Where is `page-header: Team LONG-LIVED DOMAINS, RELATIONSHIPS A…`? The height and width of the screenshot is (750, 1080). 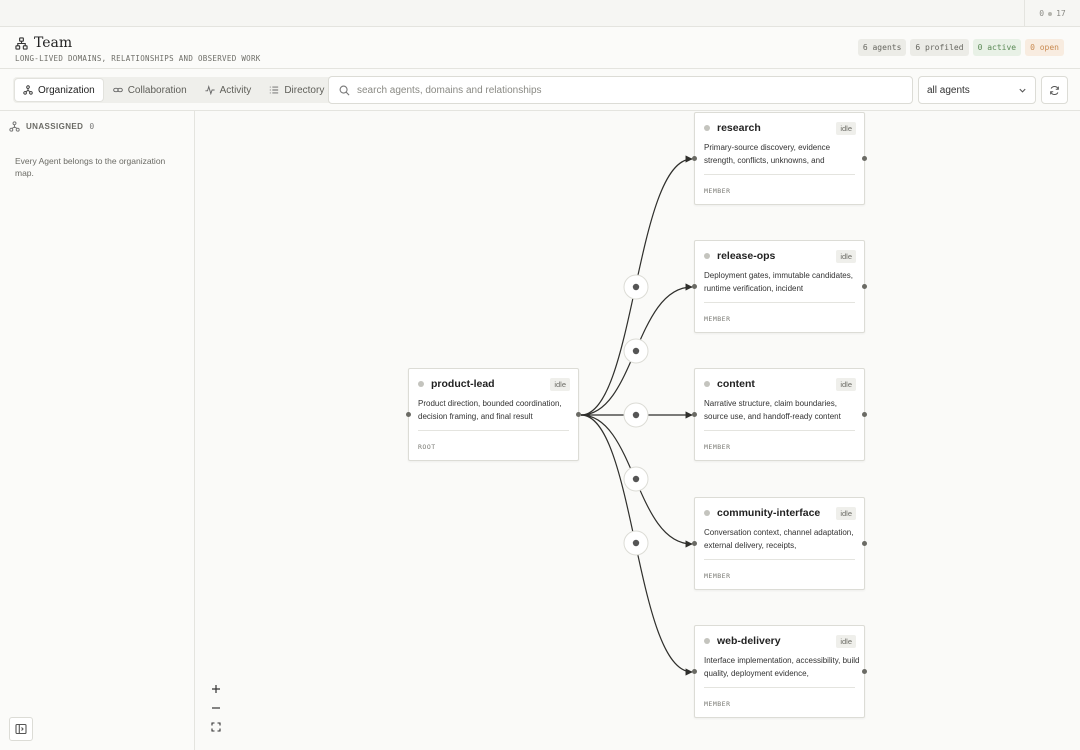 page-header: Team LONG-LIVED DOMAINS, RELATIONSHIPS A… is located at coordinates (540, 48).